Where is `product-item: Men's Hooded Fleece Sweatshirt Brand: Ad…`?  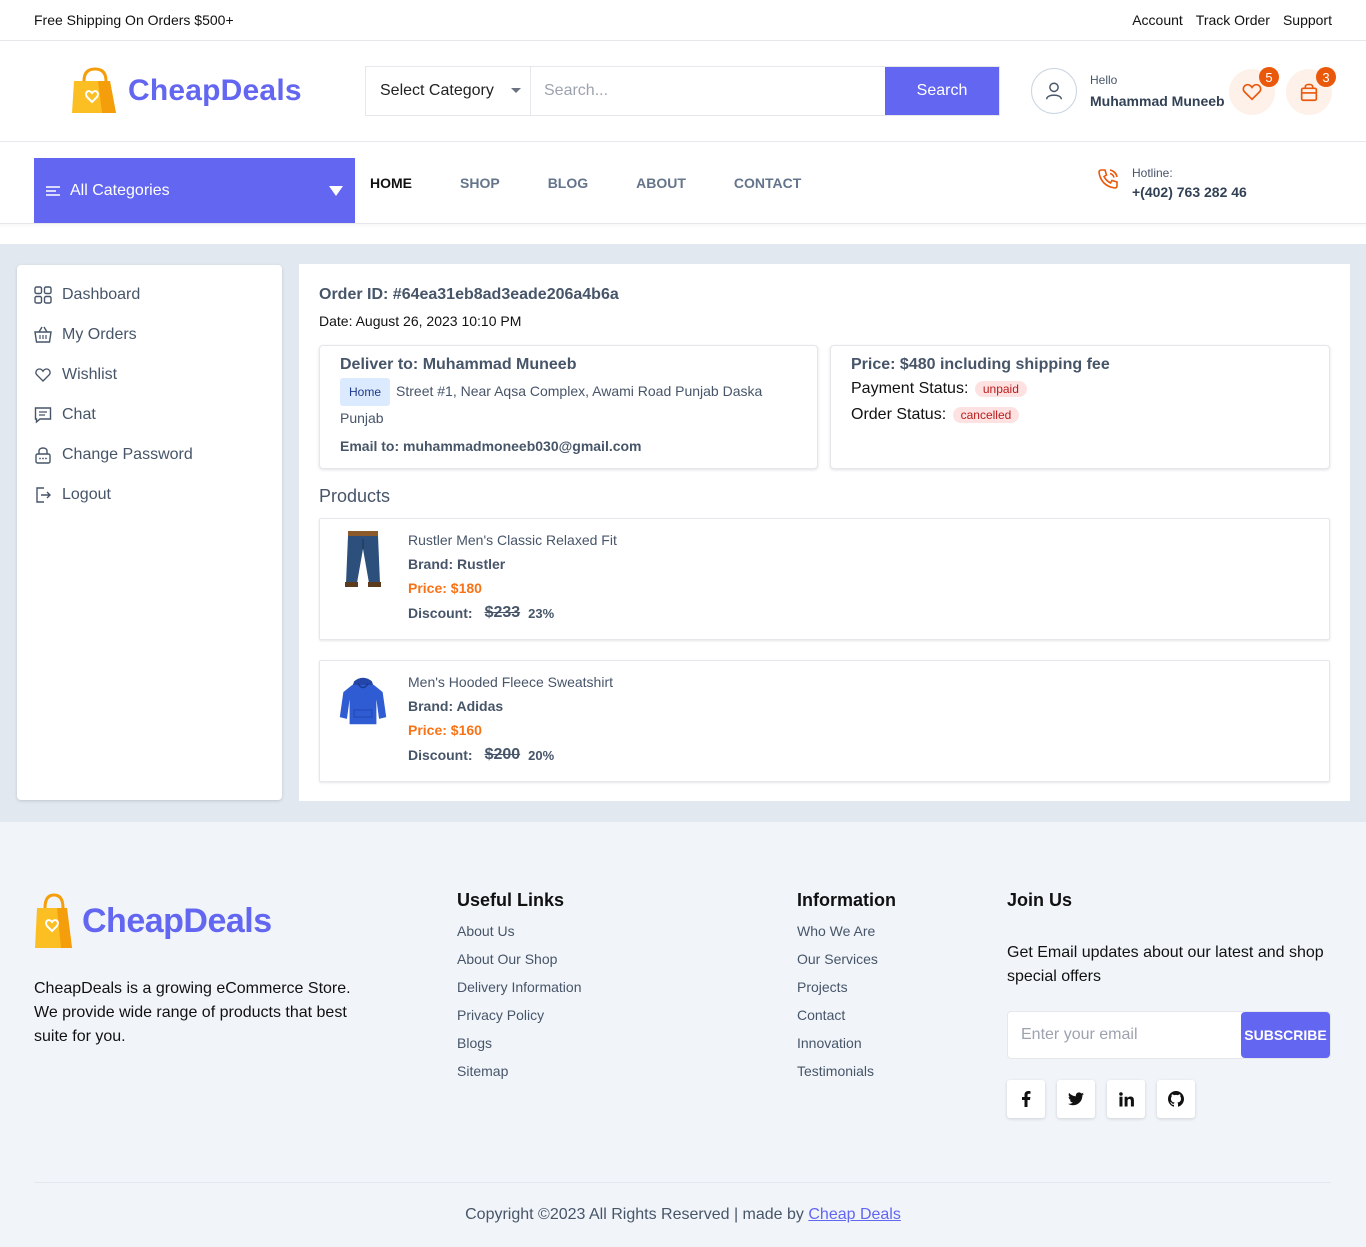
product-item: Men's Hooded Fleece Sweatshirt Brand: Ad… is located at coordinates (824, 721).